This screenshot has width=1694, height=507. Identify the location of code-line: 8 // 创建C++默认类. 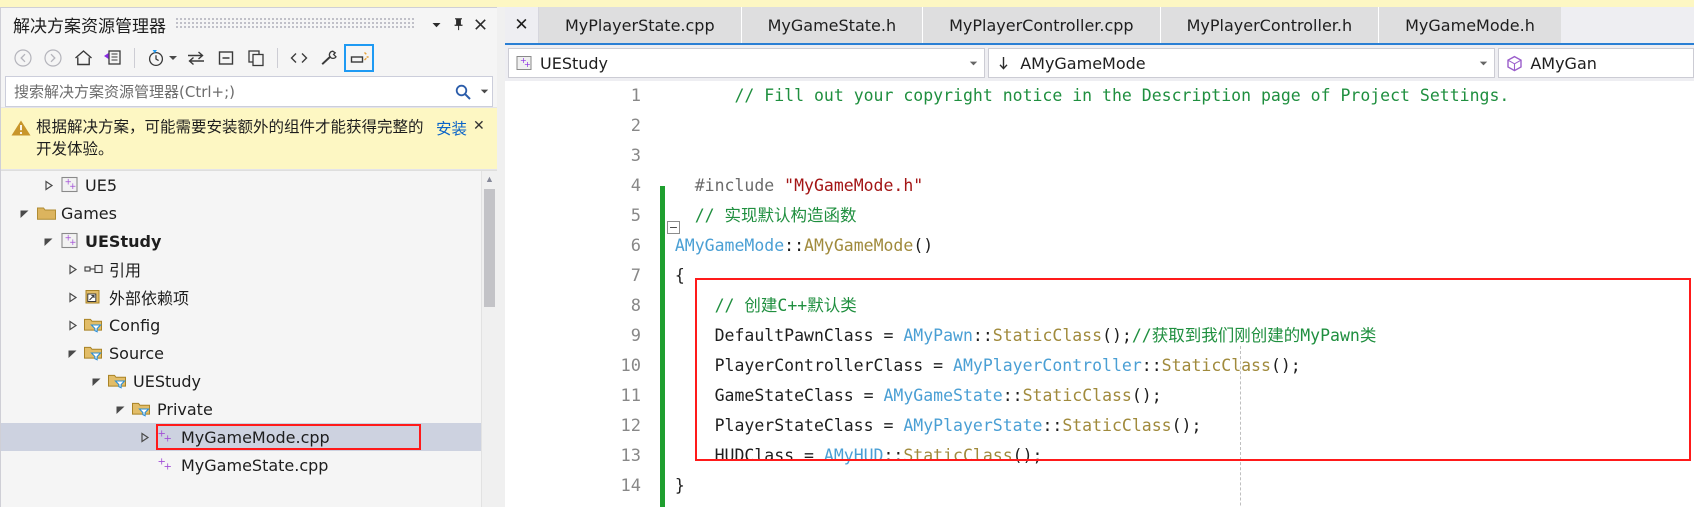
(1099, 306).